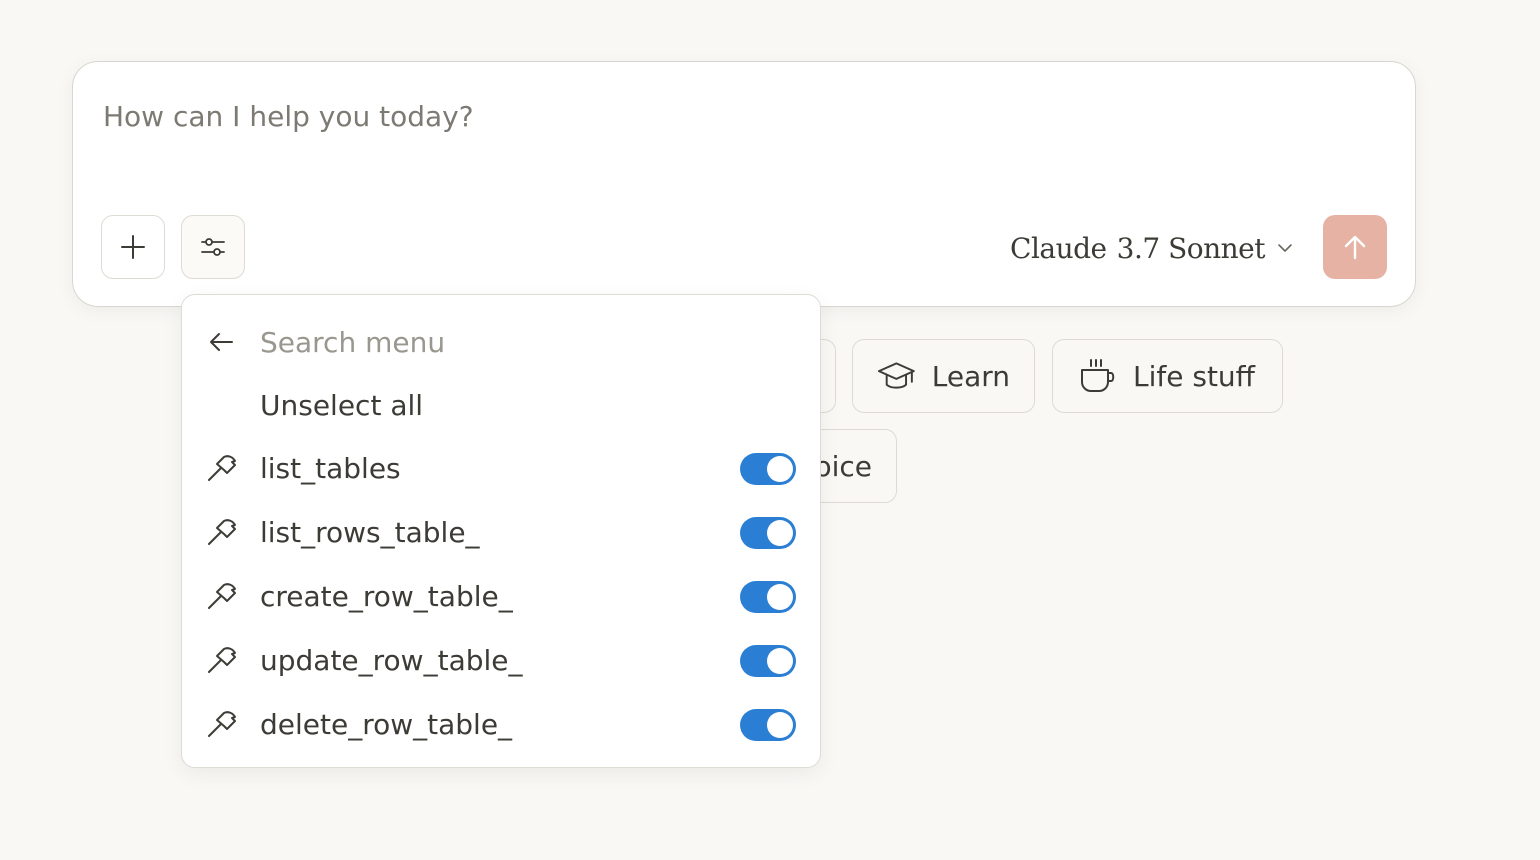 Image resolution: width=1540 pixels, height=860 pixels. Describe the element at coordinates (386, 724) in the screenshot. I see `tool-name: delete_row_table_` at that location.